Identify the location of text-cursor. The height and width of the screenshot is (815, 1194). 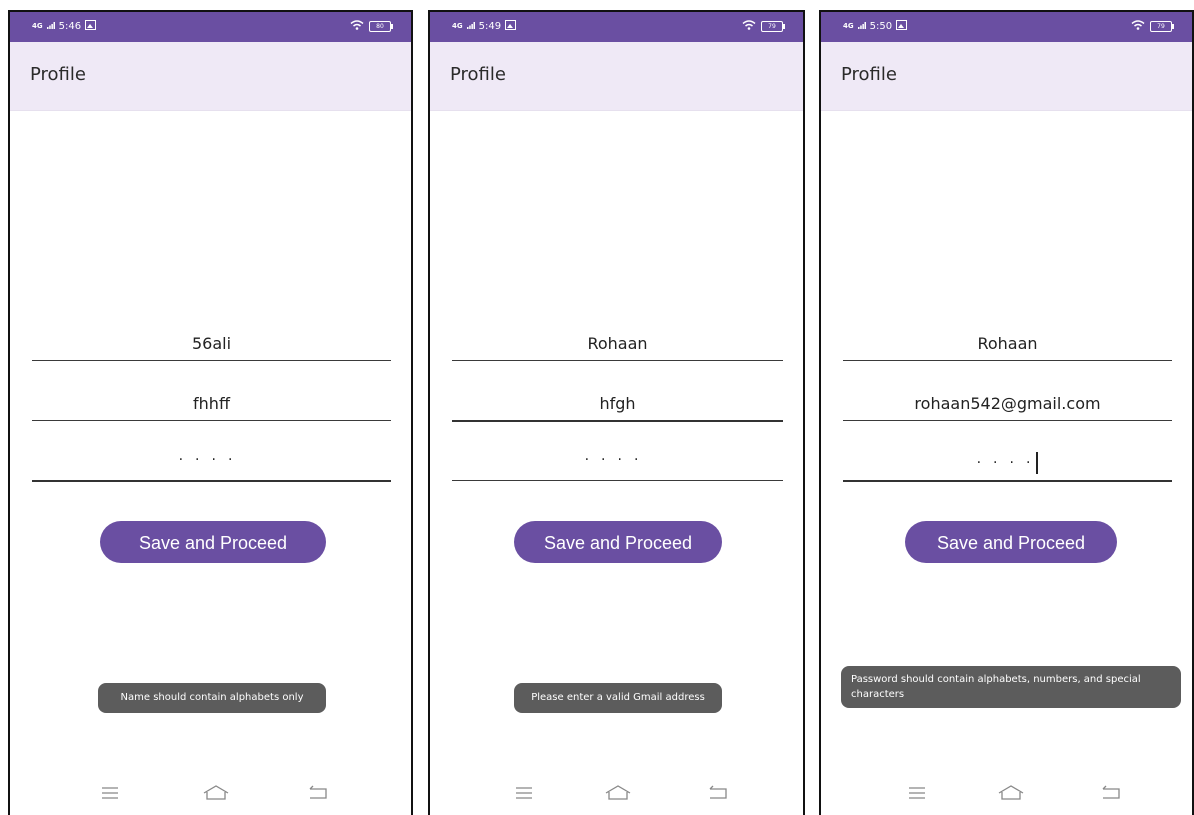
(1037, 463).